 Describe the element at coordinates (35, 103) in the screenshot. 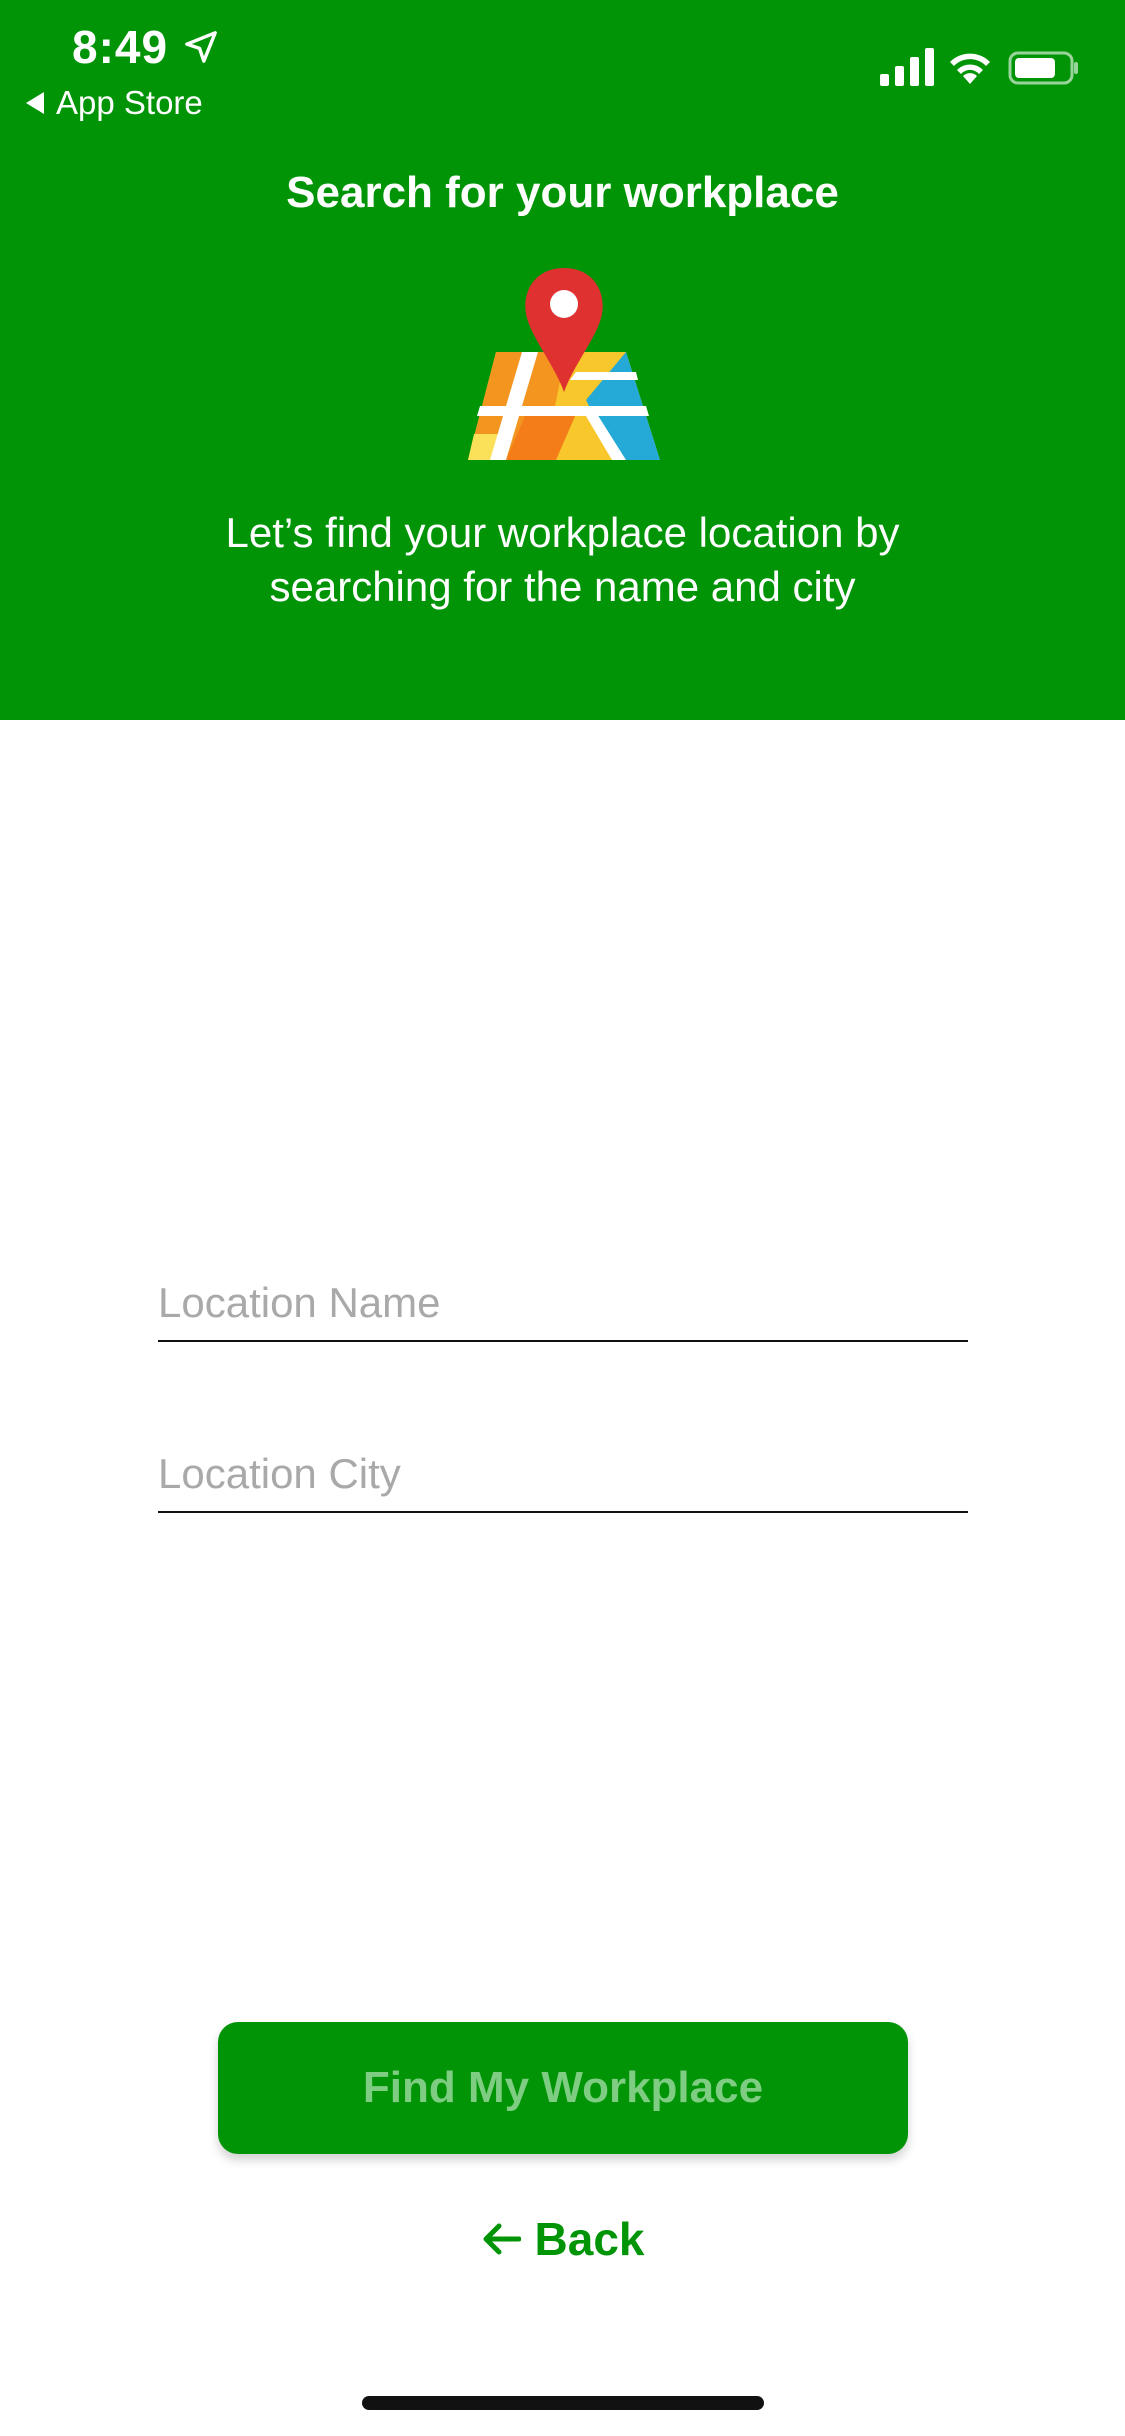

I see `back-triangle-icon` at that location.